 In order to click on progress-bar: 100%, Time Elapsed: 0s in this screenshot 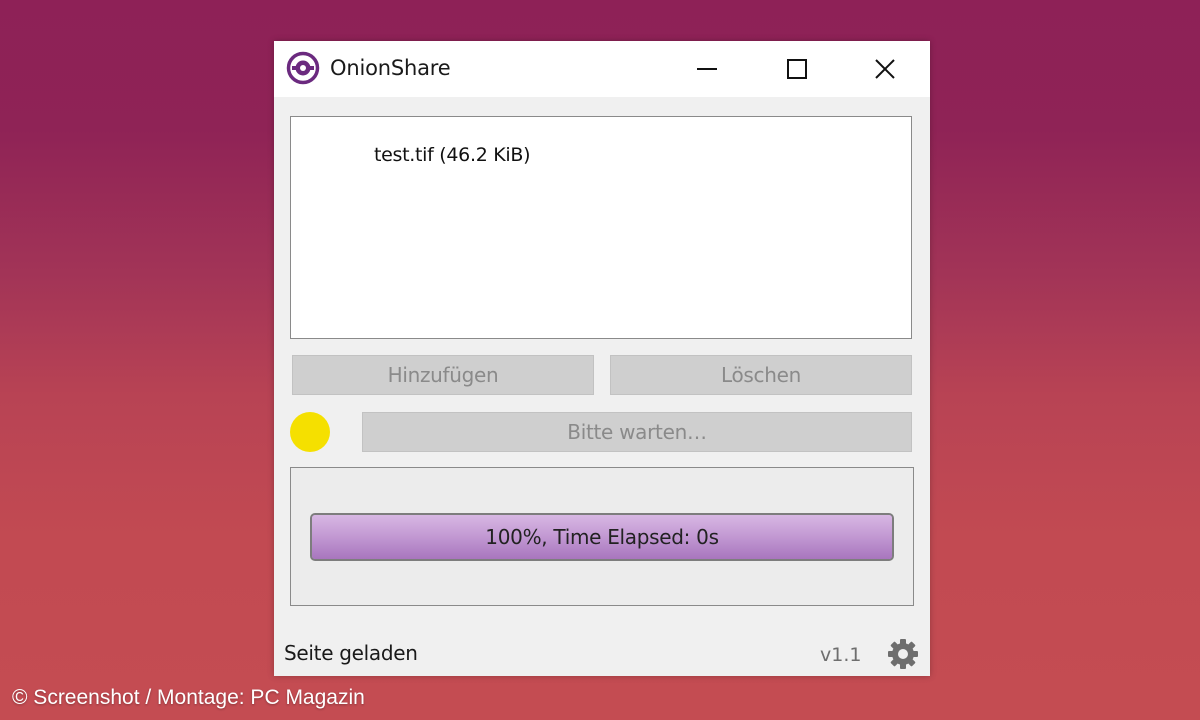, I will do `click(602, 537)`.